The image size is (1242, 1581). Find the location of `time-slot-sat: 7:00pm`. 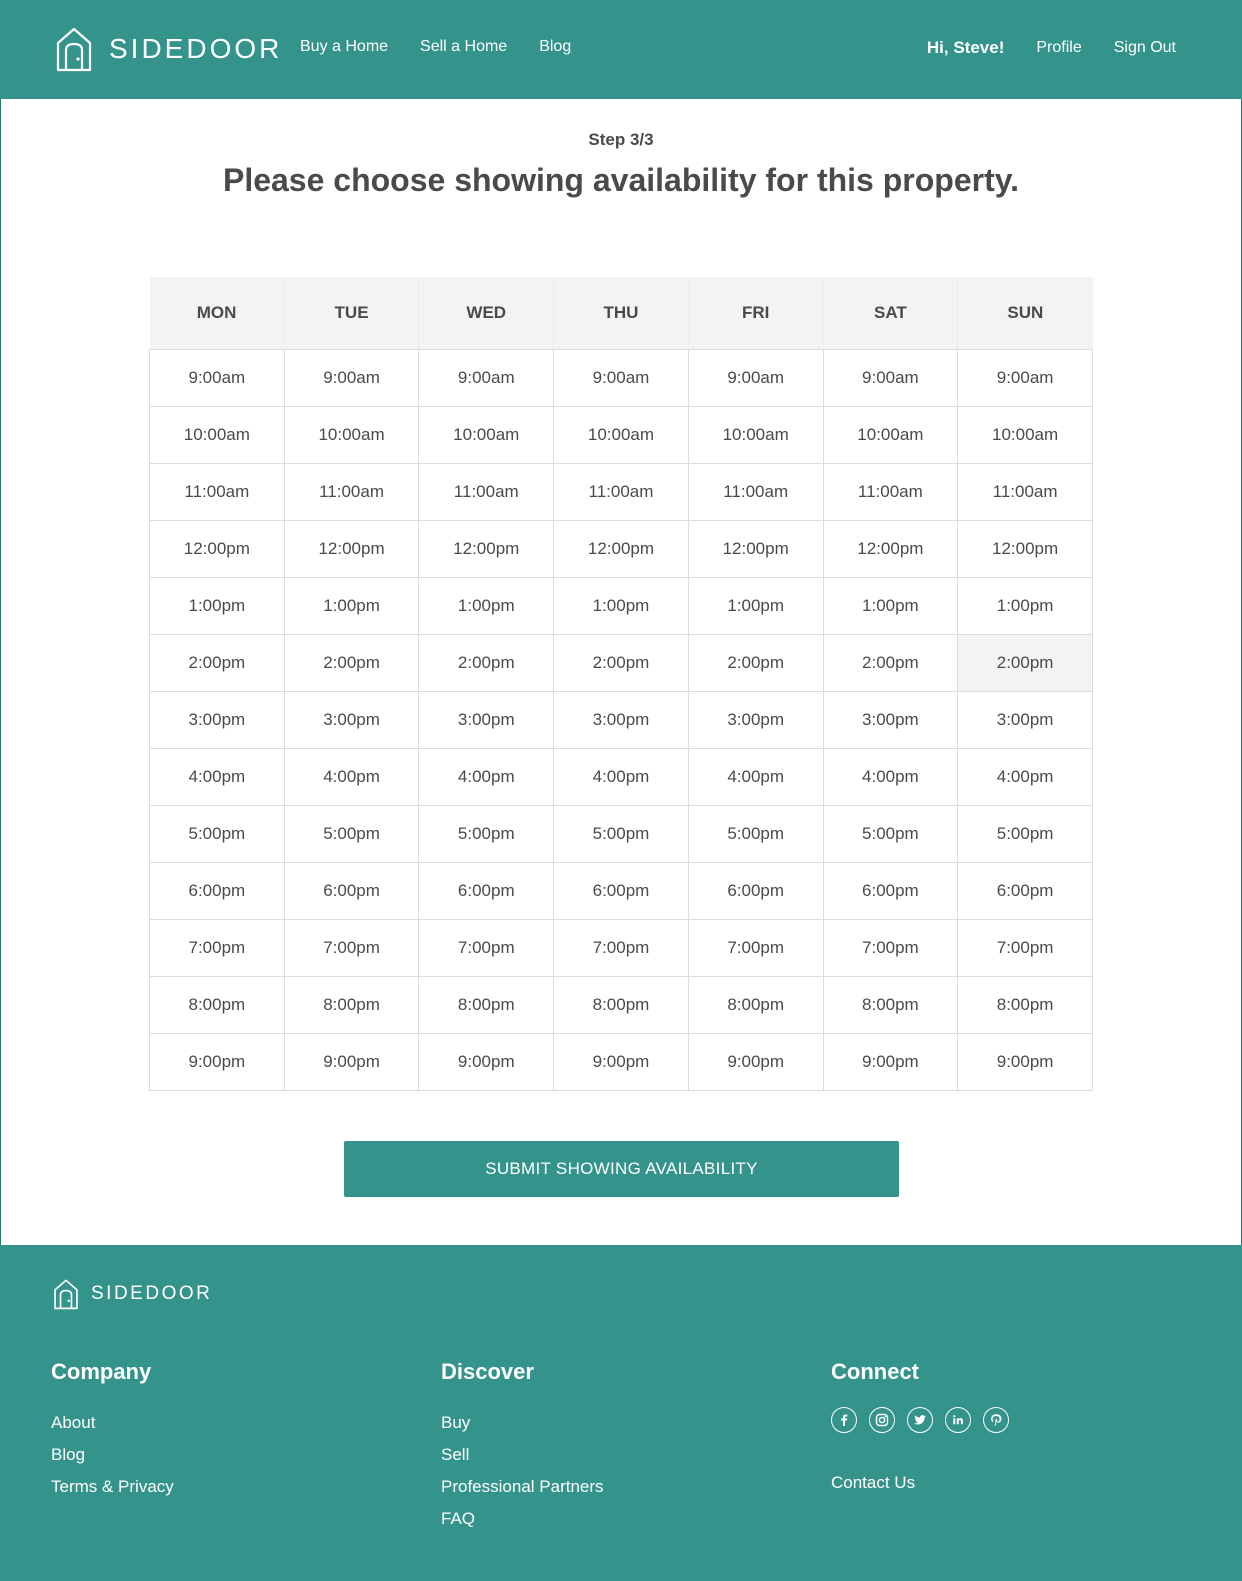

time-slot-sat: 7:00pm is located at coordinates (890, 947).